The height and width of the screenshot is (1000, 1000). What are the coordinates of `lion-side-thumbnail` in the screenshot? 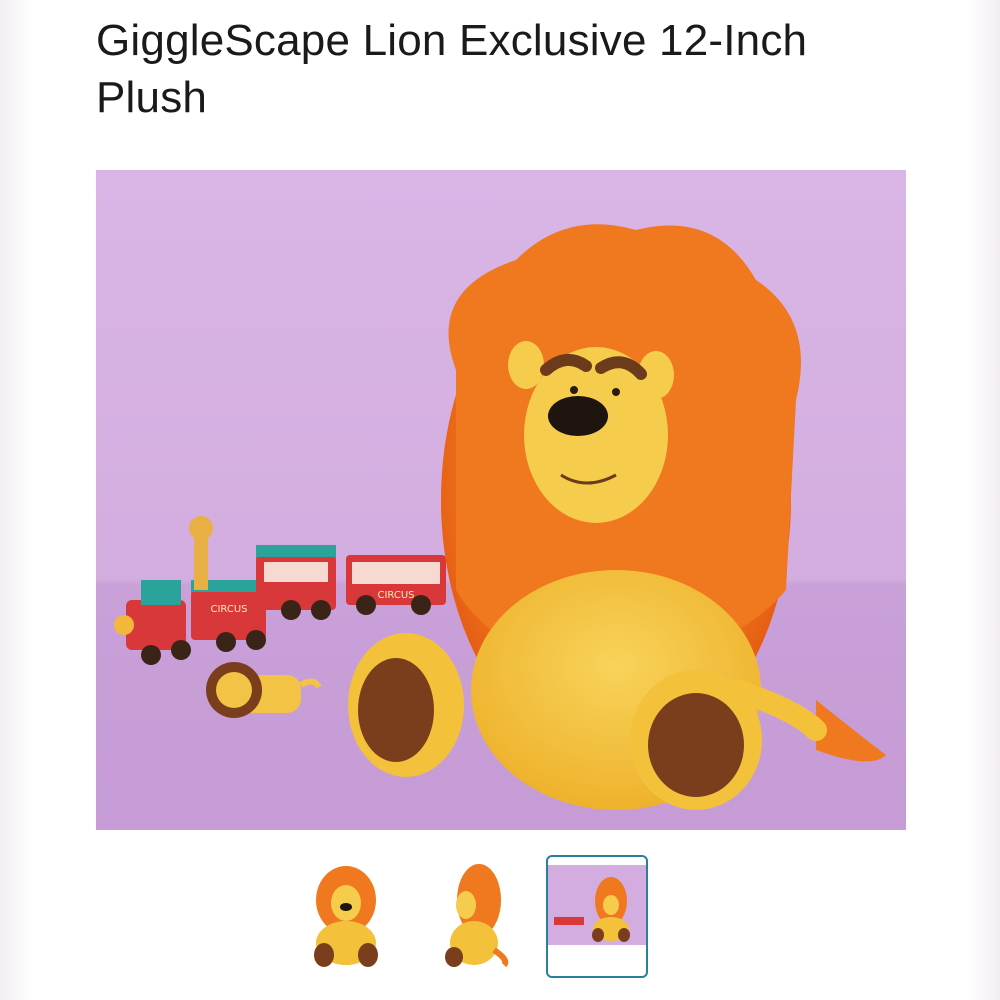 It's located at (477, 916).